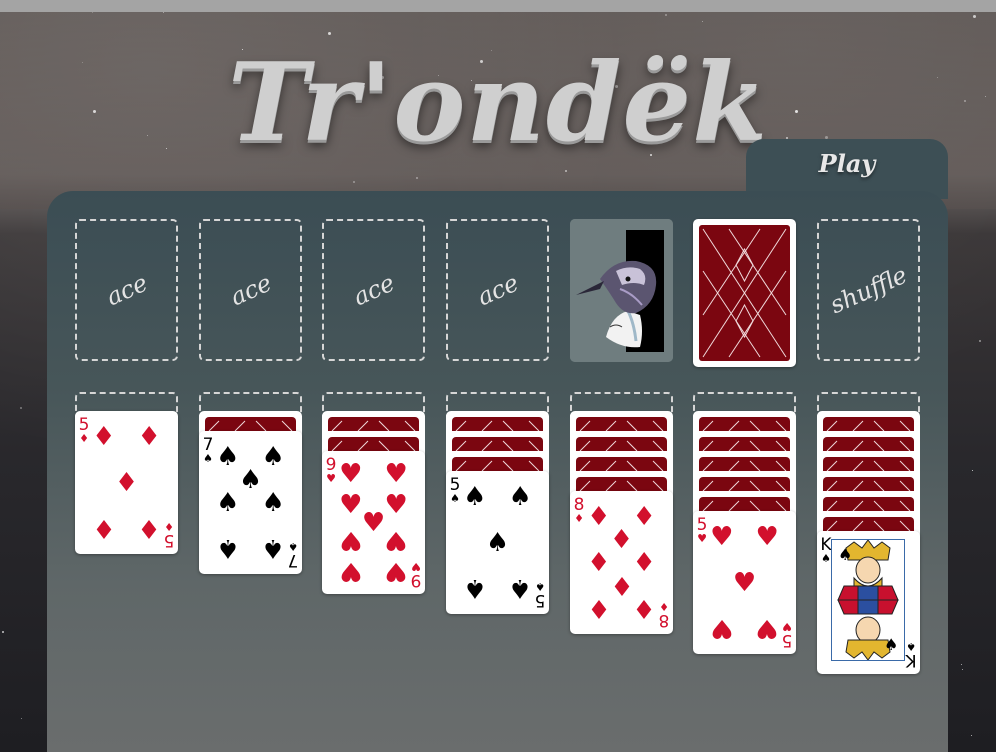  I want to click on card-7-of-spades: 7 ♠ 7 ♠ ♠ ♠ ♠ ♠ ♠ ♠ ♠, so click(250, 502).